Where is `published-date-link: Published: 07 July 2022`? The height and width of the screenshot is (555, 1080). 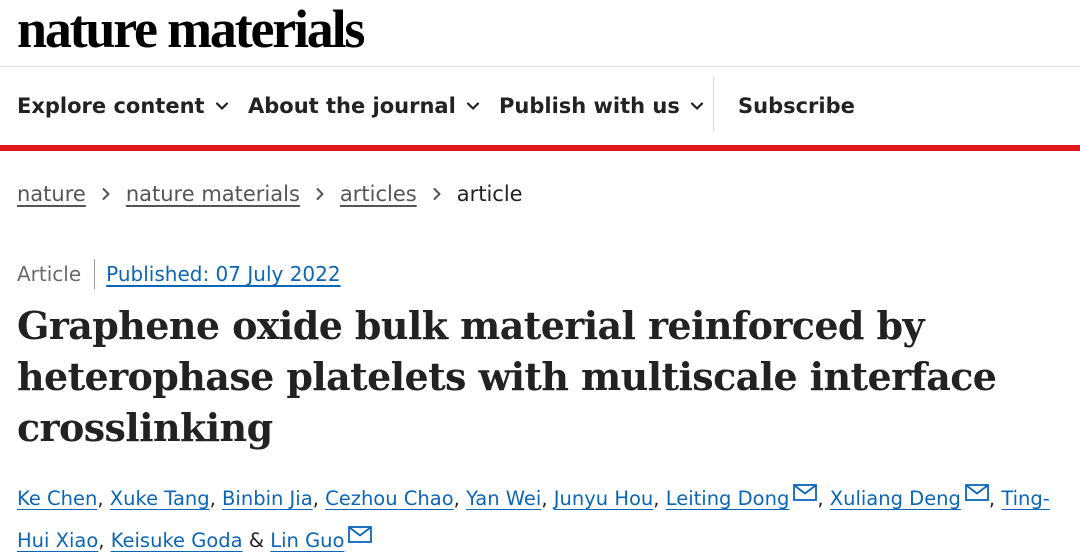
published-date-link: Published: 07 July 2022 is located at coordinates (223, 274).